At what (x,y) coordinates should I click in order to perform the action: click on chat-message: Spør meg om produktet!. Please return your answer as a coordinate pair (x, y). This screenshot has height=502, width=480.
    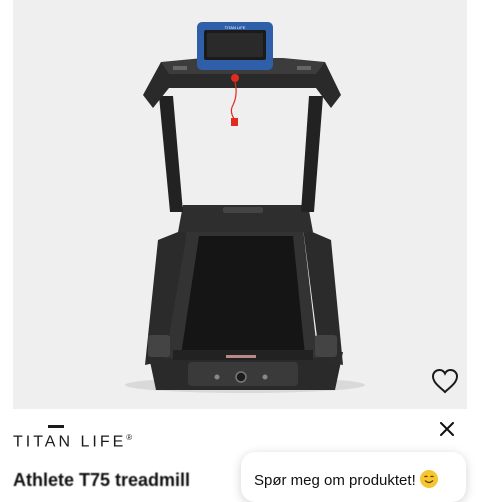
    Looking at the image, I should click on (346, 481).